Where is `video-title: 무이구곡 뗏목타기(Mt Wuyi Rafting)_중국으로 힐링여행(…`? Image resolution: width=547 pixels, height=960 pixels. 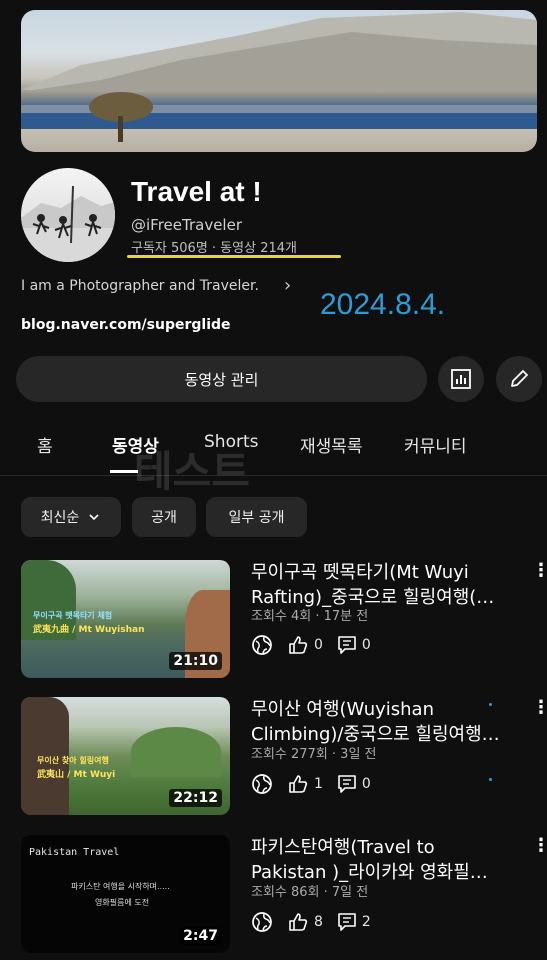 video-title: 무이구곡 뗏목타기(Mt Wuyi Rafting)_중국으로 힐링여행(… is located at coordinates (386, 585).